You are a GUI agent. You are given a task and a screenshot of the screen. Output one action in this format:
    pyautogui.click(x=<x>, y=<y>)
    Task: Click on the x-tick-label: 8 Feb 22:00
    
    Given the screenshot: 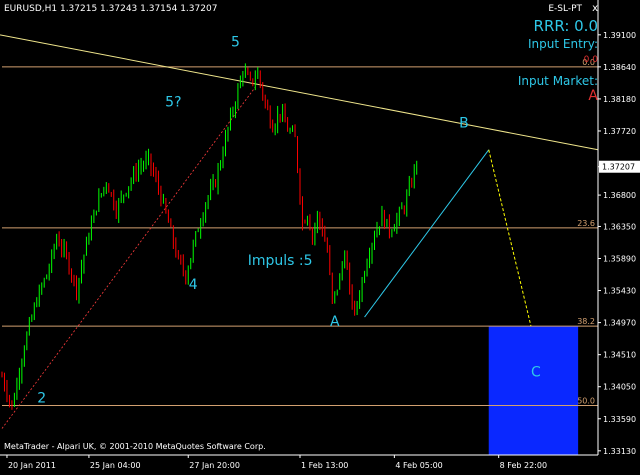 What is the action you would take?
    pyautogui.click(x=523, y=465)
    